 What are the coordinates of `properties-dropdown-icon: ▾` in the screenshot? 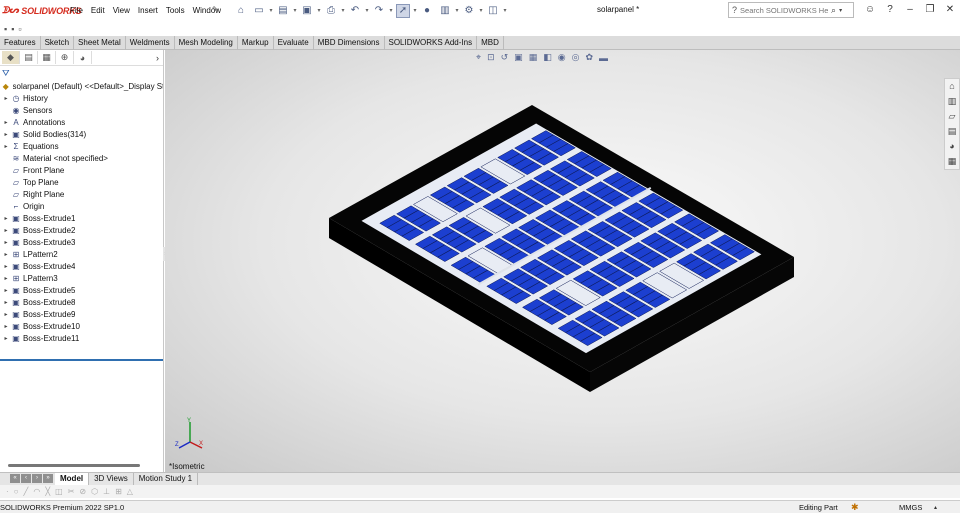 It's located at (457, 11).